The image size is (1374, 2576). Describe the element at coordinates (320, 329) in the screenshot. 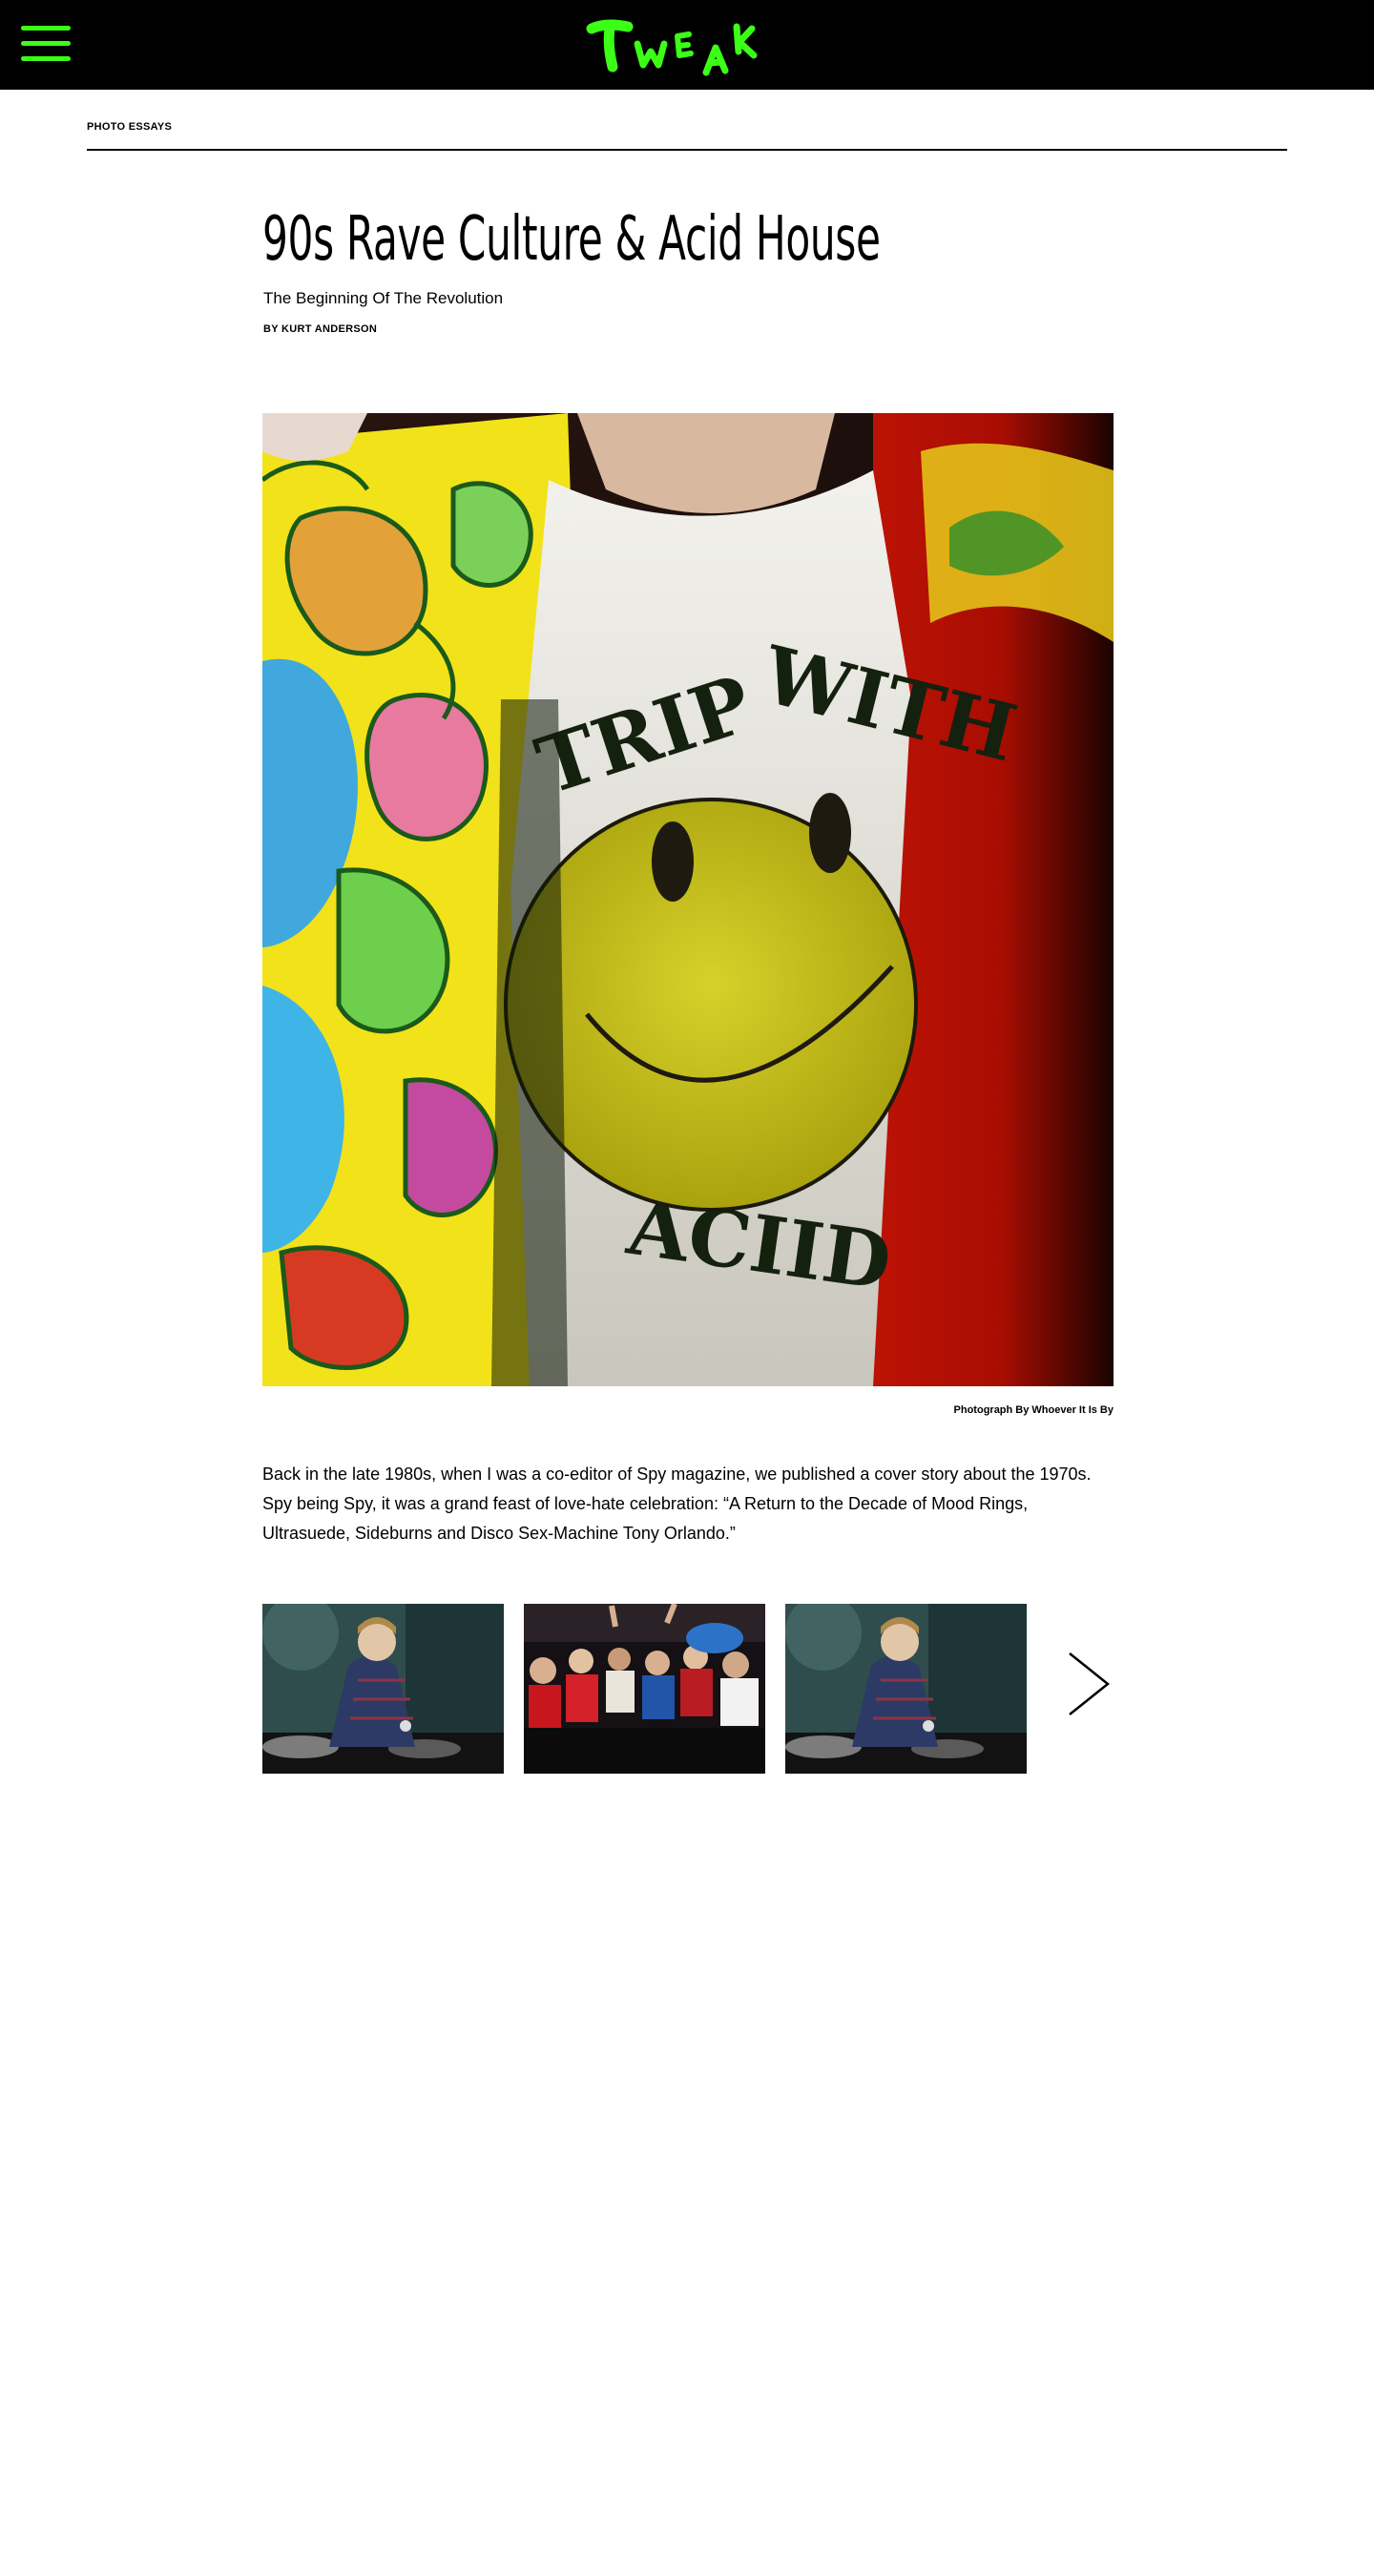

I see `article-byline: BY KURT ANDERSON` at that location.